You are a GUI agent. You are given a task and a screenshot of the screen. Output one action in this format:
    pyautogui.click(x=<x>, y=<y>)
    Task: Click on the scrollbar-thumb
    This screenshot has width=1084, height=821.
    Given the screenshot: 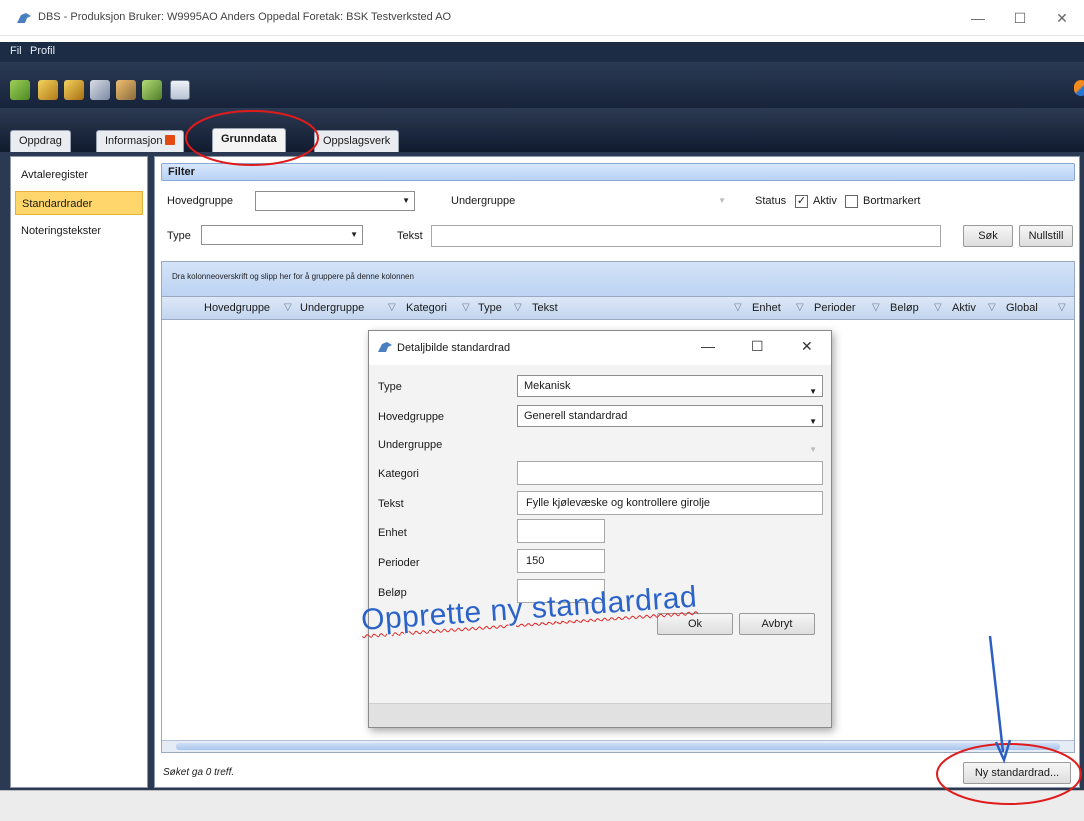 What is the action you would take?
    pyautogui.click(x=618, y=746)
    